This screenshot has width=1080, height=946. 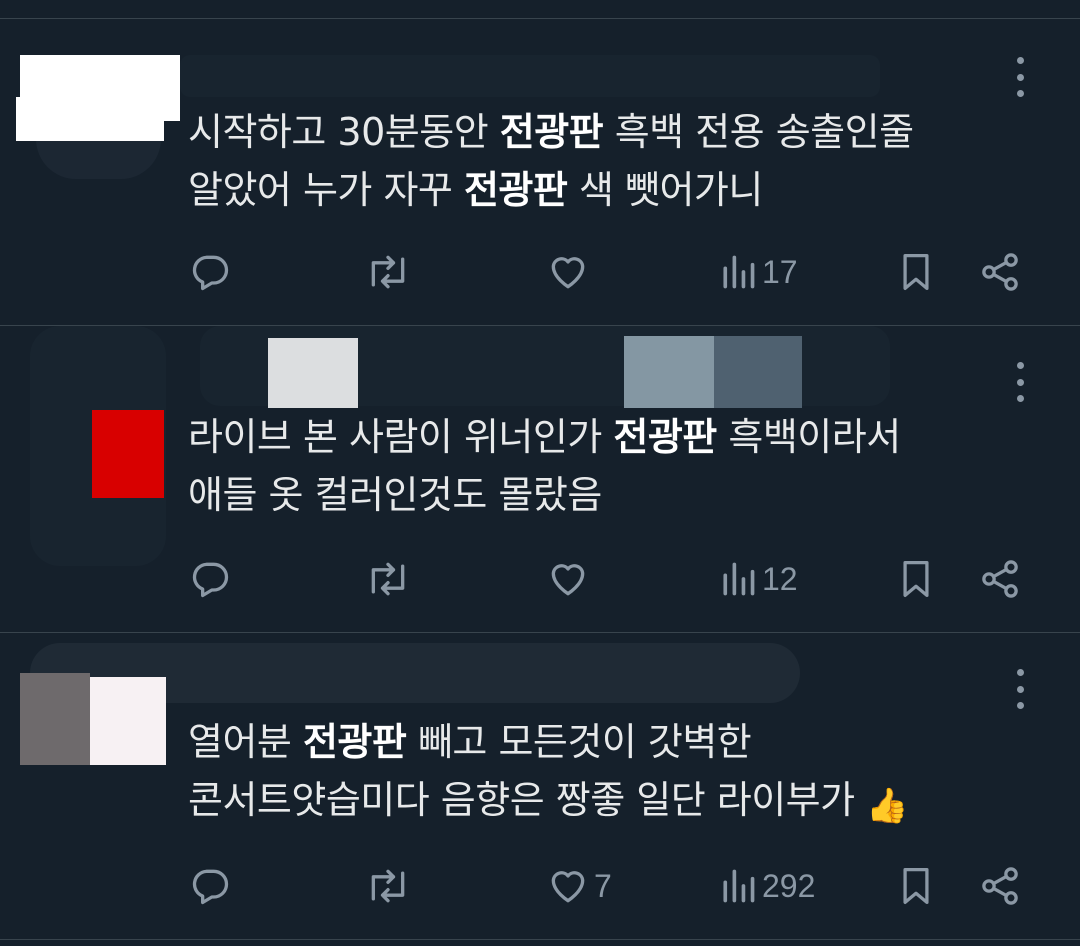 I want to click on bottom-divider, so click(x=540, y=939).